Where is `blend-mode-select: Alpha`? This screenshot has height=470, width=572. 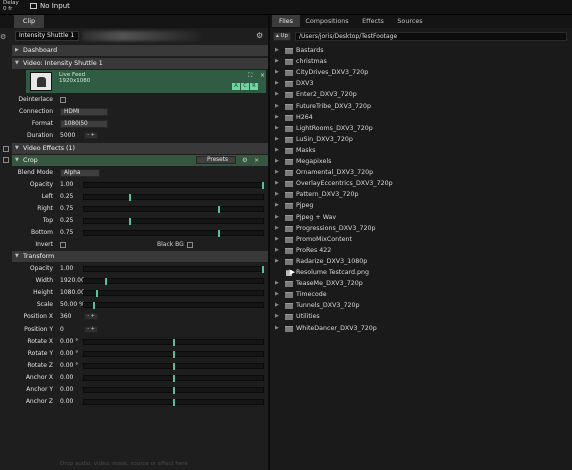 blend-mode-select: Alpha is located at coordinates (80, 173).